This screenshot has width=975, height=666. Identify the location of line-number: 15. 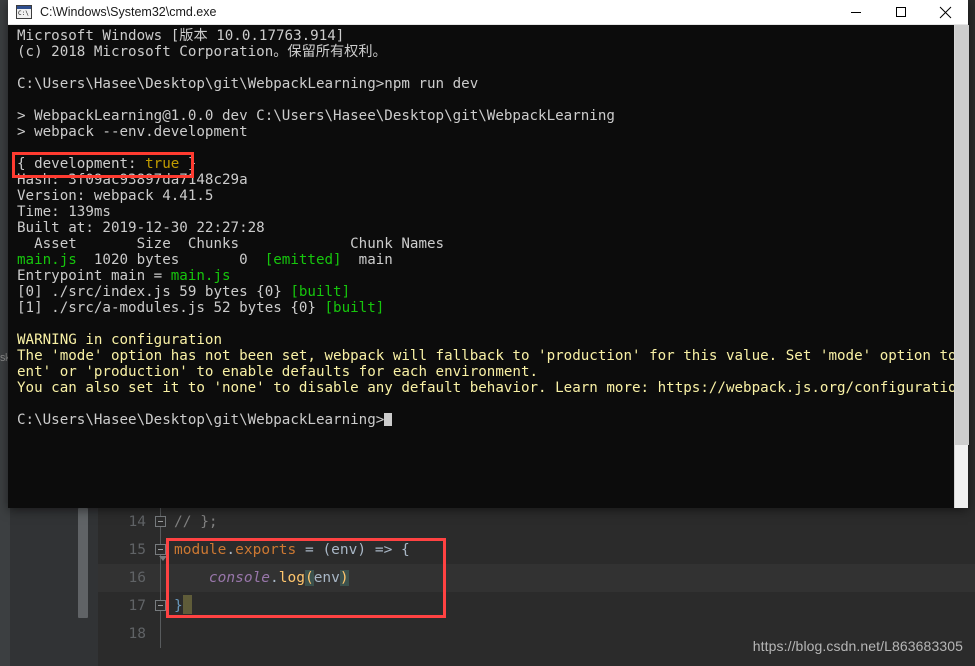
(137, 550).